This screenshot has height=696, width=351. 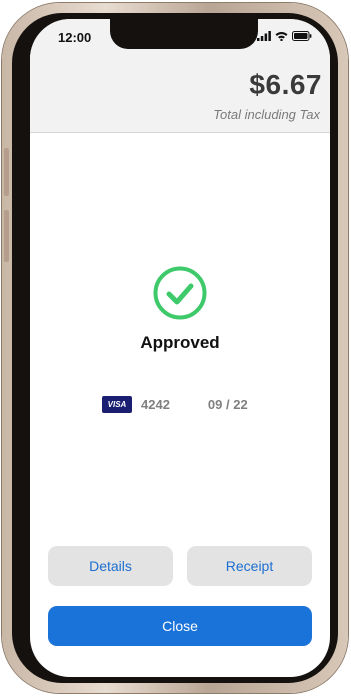 What do you see at coordinates (180, 293) in the screenshot?
I see `check-circle-icon` at bounding box center [180, 293].